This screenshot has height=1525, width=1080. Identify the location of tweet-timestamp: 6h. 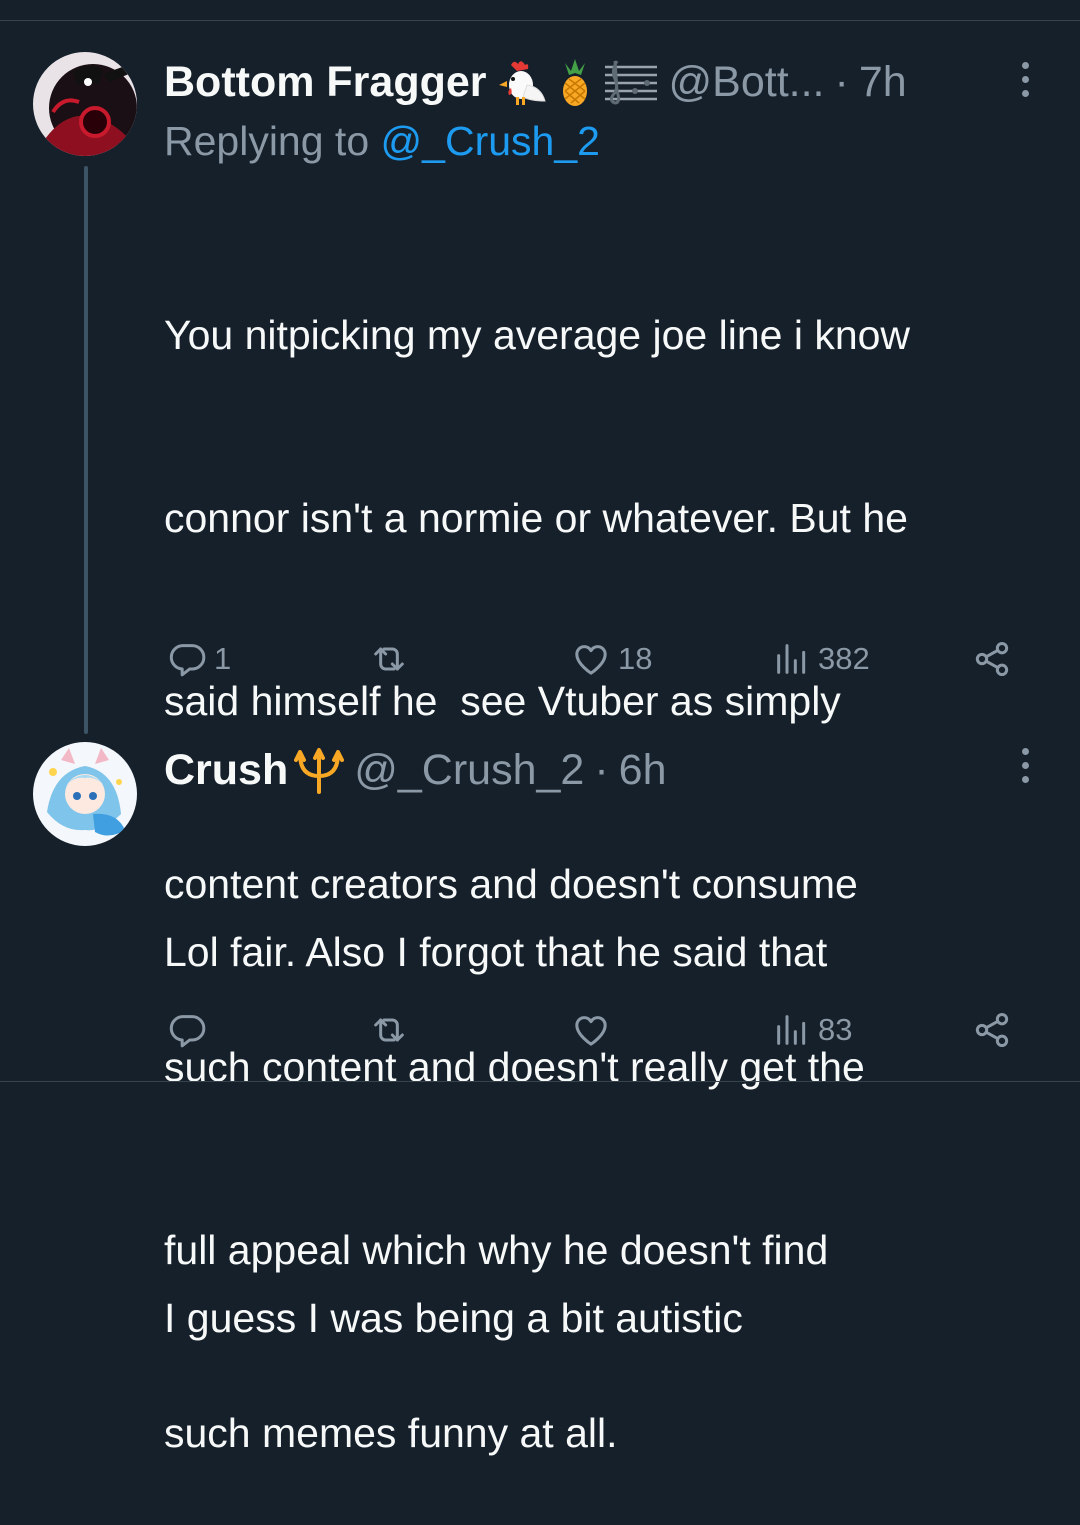
(643, 770).